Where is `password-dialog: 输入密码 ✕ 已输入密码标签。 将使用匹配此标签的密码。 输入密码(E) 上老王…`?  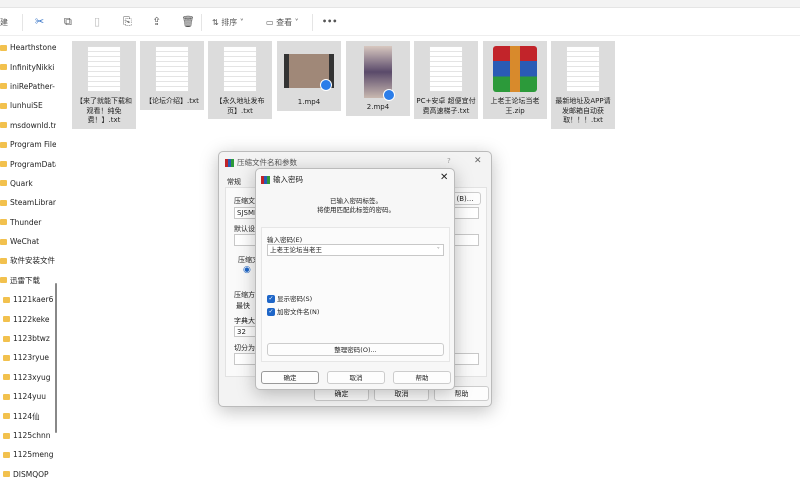 password-dialog: 输入密码 ✕ 已输入密码标签。 将使用匹配此标签的密码。 输入密码(E) 上老王… is located at coordinates (355, 279).